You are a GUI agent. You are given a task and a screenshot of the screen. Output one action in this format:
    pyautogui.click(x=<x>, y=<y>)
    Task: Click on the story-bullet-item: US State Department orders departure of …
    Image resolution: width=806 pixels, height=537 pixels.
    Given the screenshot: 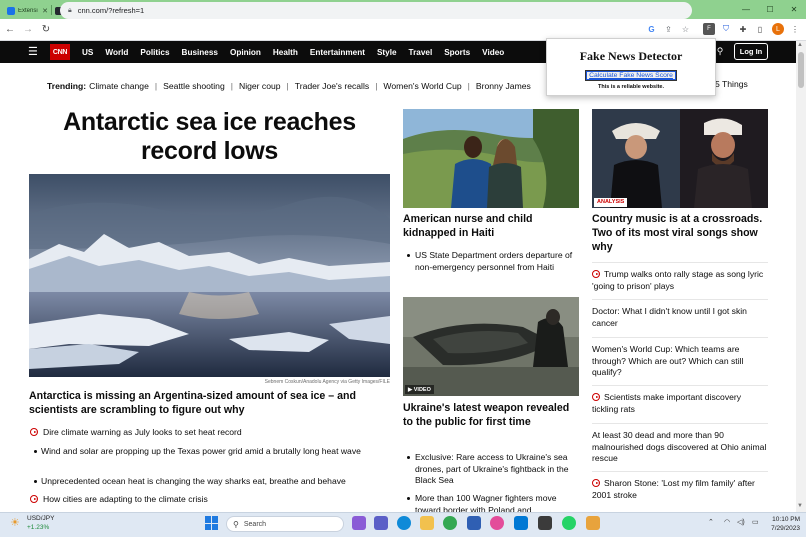 What is the action you would take?
    pyautogui.click(x=488, y=261)
    